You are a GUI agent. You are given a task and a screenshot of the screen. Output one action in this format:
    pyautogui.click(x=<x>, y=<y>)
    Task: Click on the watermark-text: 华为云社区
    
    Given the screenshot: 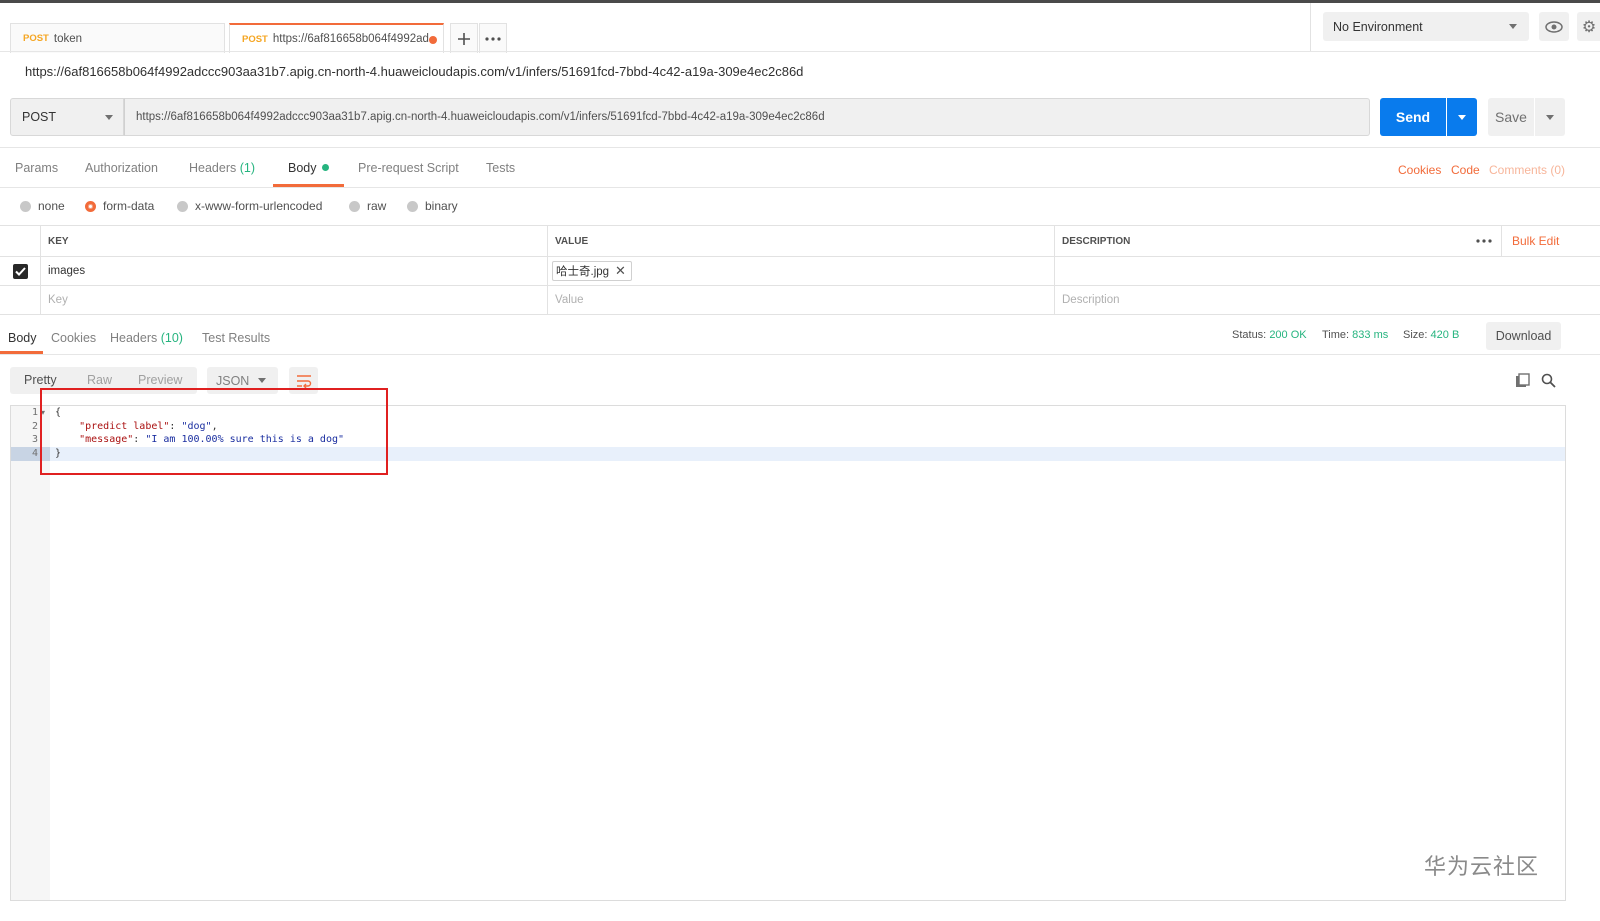 What is the action you would take?
    pyautogui.click(x=1482, y=866)
    